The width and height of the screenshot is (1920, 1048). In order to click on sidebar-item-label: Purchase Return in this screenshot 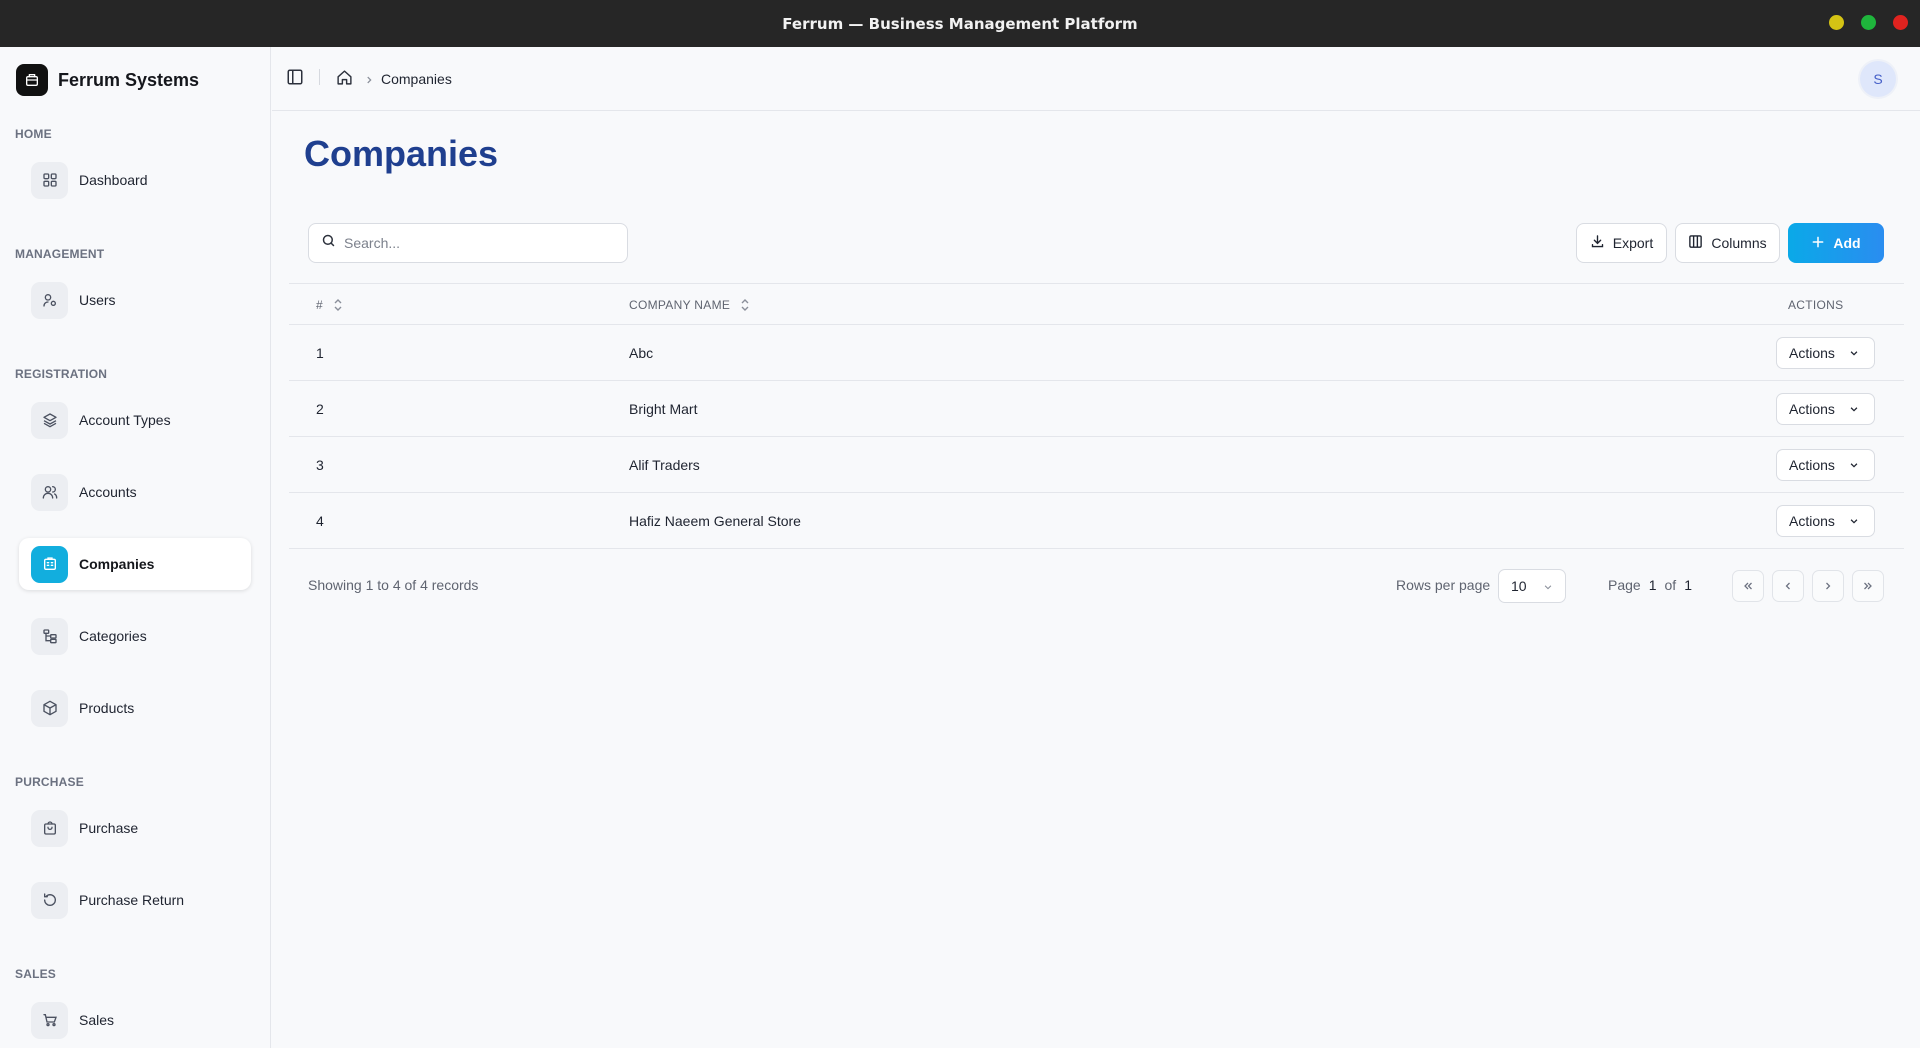, I will do `click(132, 900)`.